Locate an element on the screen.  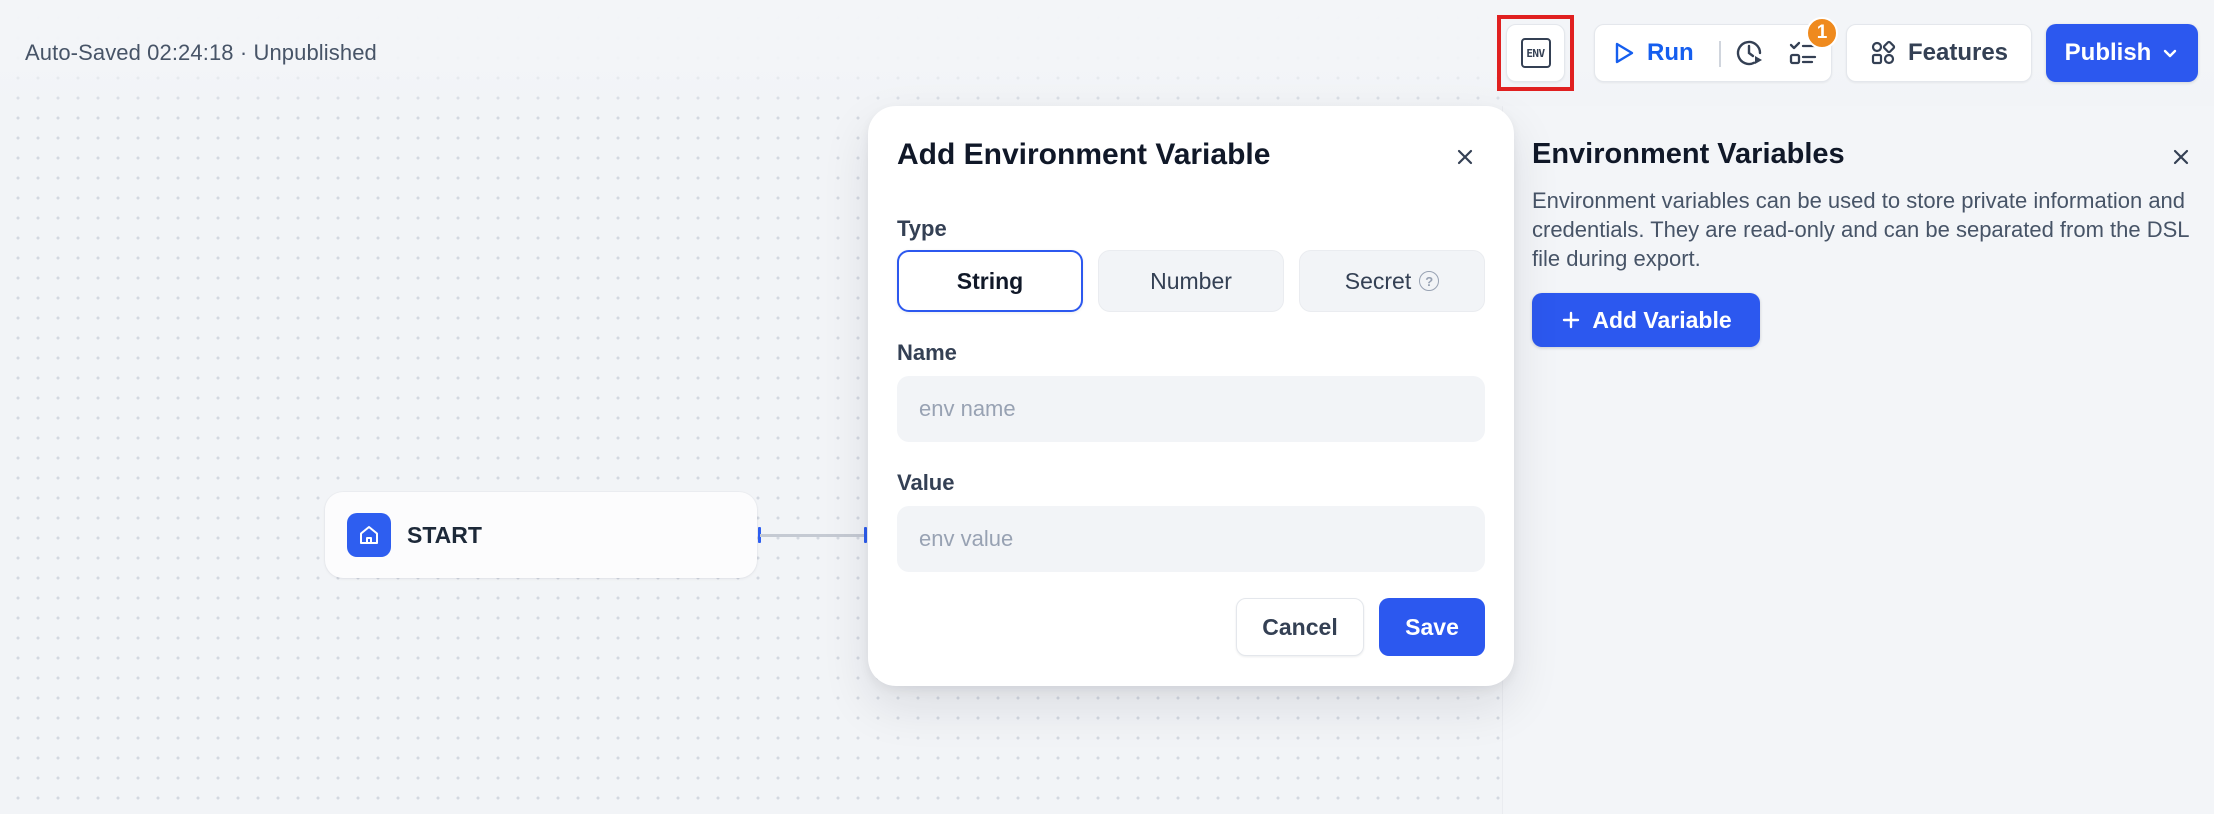
name-label: Name is located at coordinates (927, 352).